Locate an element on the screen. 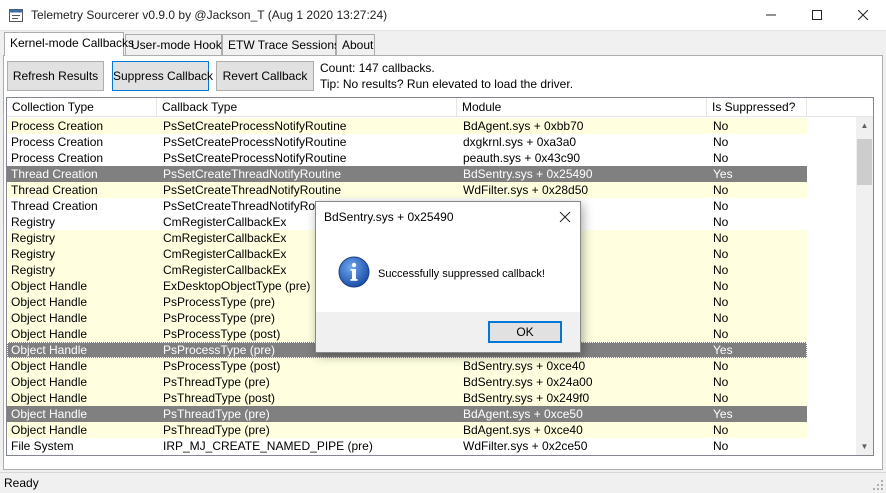 This screenshot has height=493, width=886. module-cell: BdSentry.sys + 0x249f0 is located at coordinates (526, 398).